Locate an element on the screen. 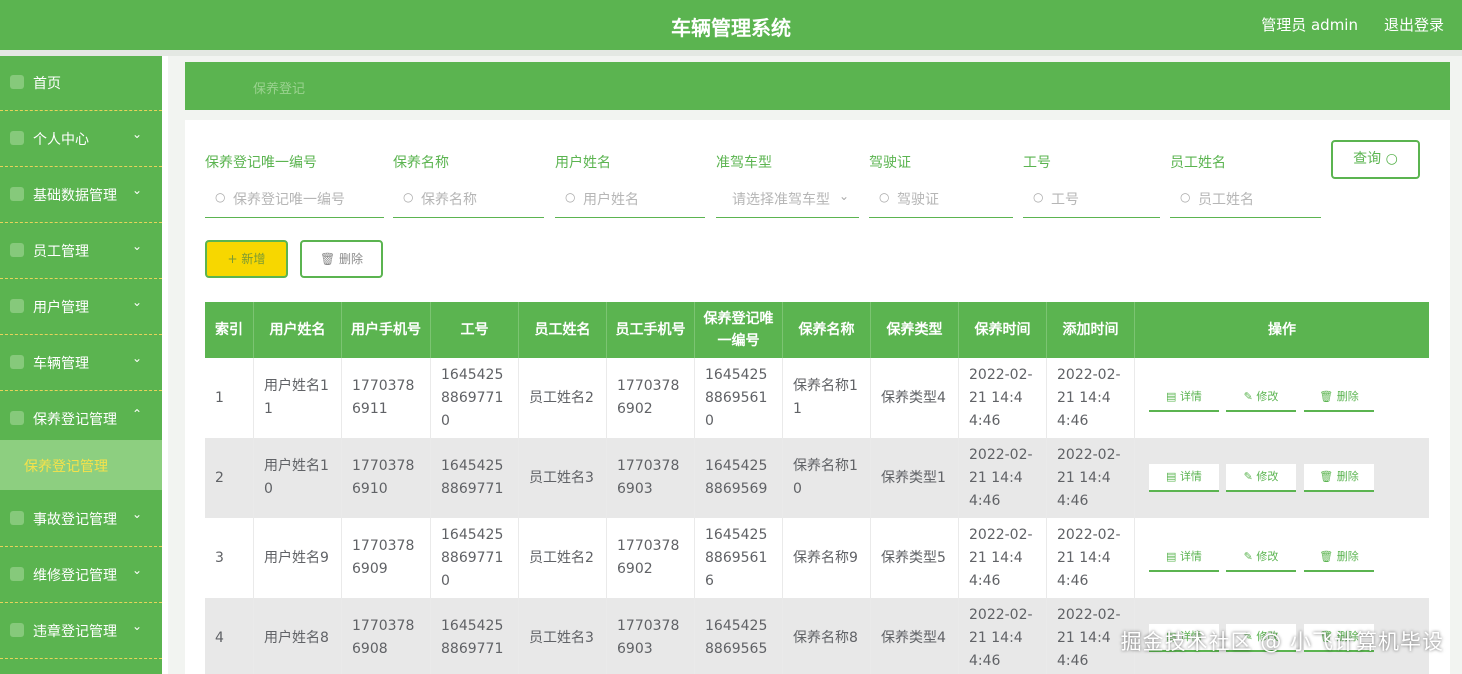 The height and width of the screenshot is (674, 1462). sidebar-item-home: 首页 is located at coordinates (81, 83).